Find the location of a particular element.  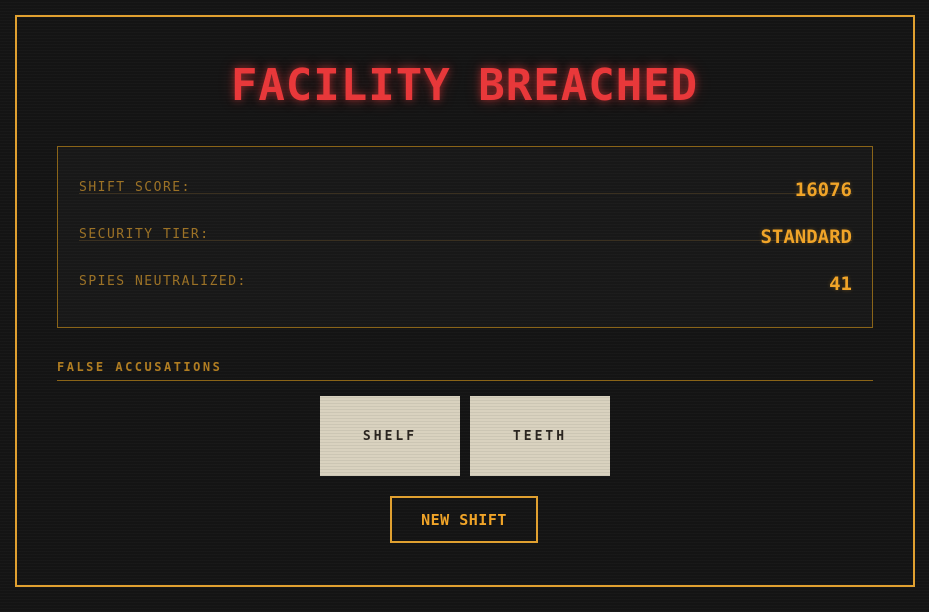

accusation-card: SHELF is located at coordinates (390, 436).